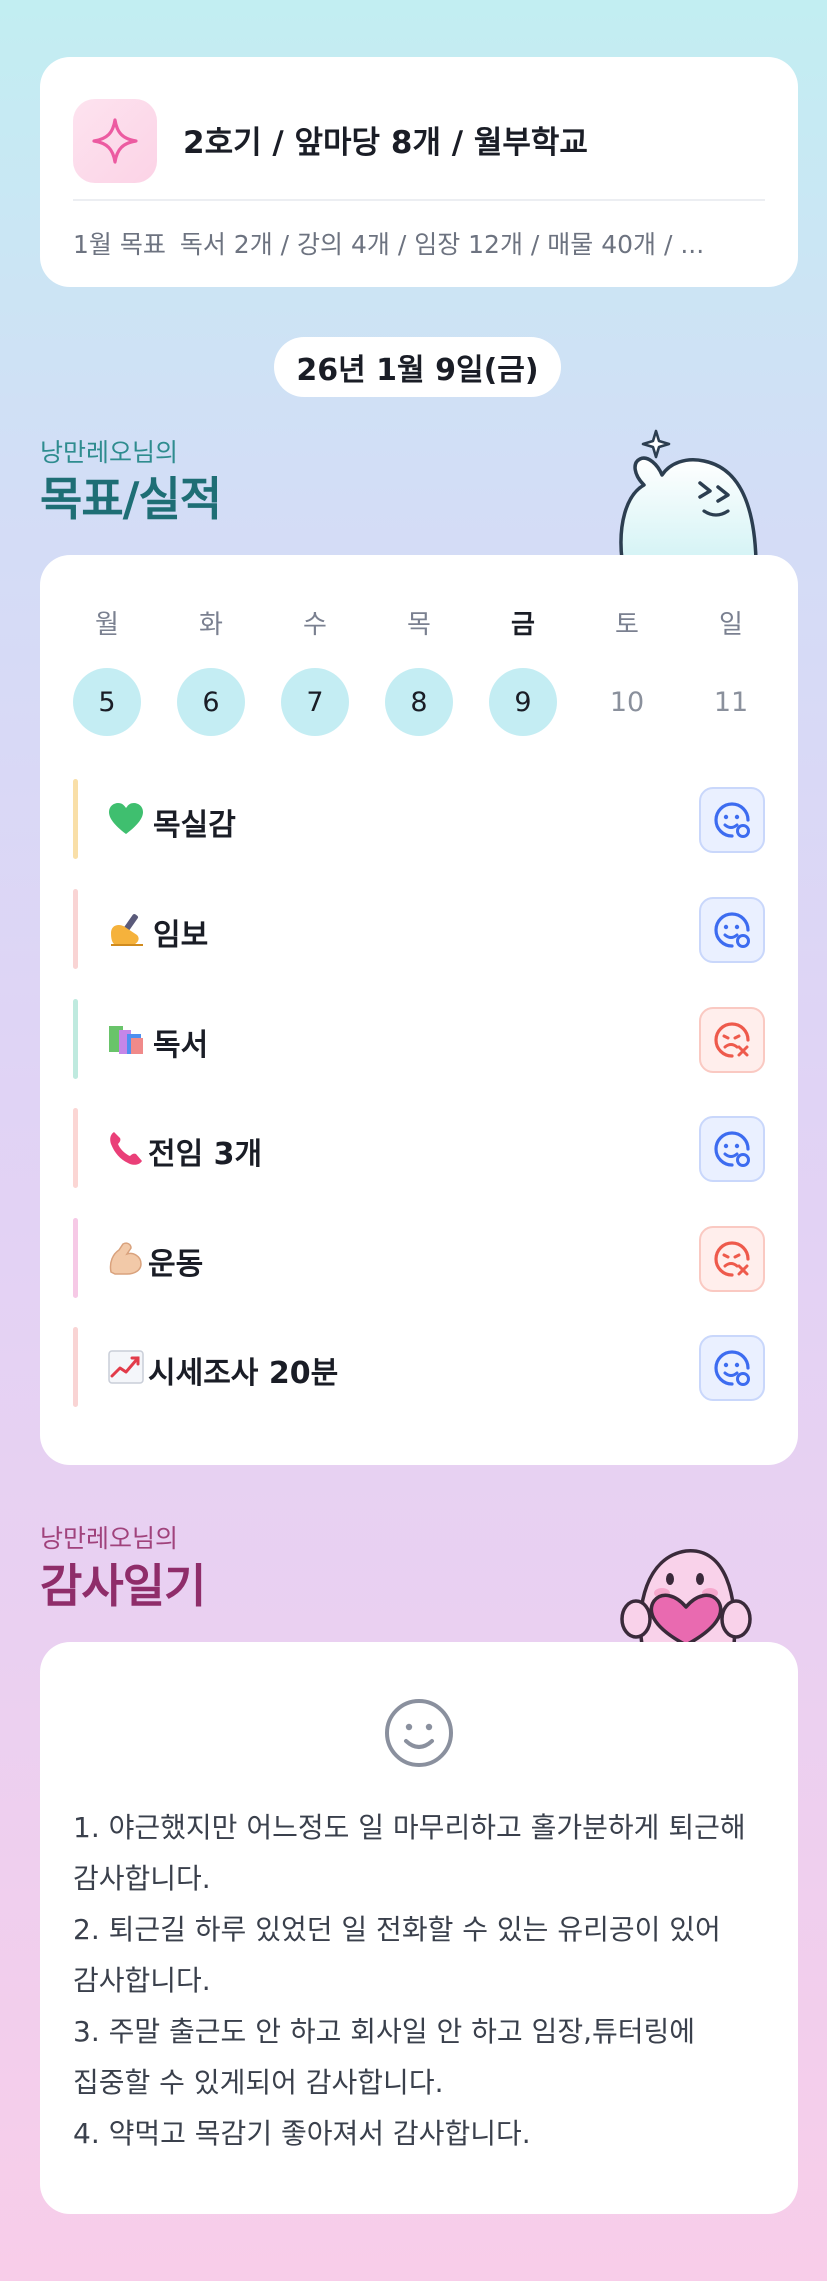 This screenshot has width=827, height=2281. What do you see at coordinates (126, 1367) in the screenshot?
I see `chart-increasing-icon` at bounding box center [126, 1367].